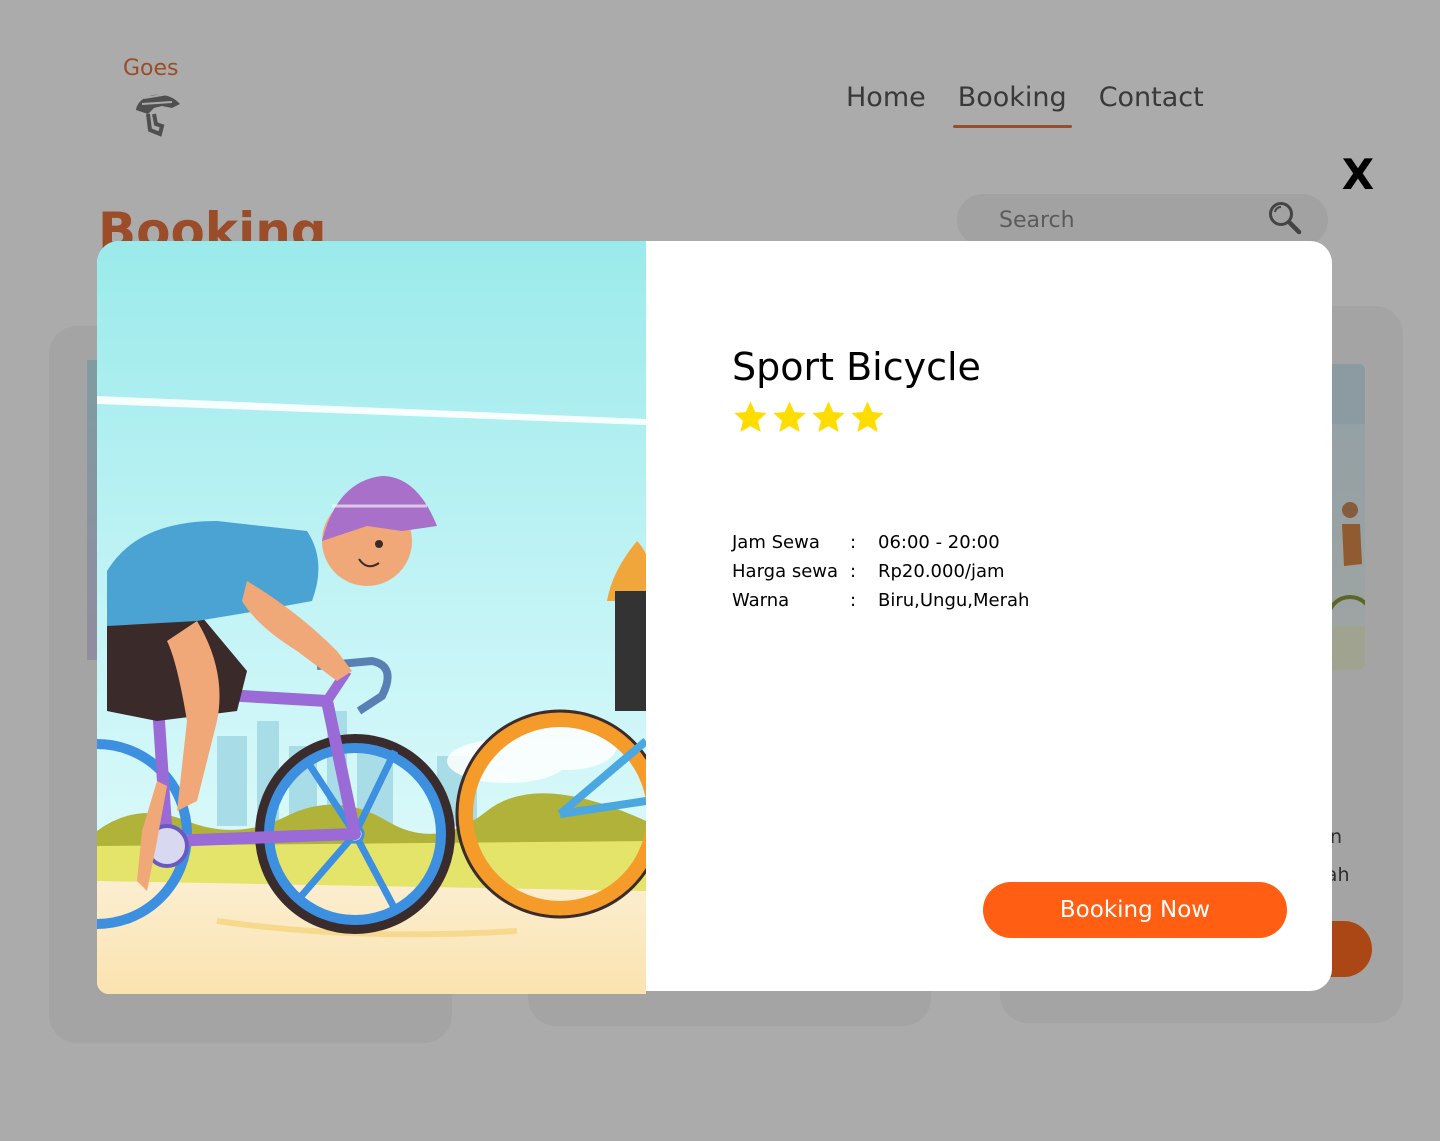 This screenshot has width=1440, height=1141. I want to click on spec-label: Jam Sewa, so click(776, 542).